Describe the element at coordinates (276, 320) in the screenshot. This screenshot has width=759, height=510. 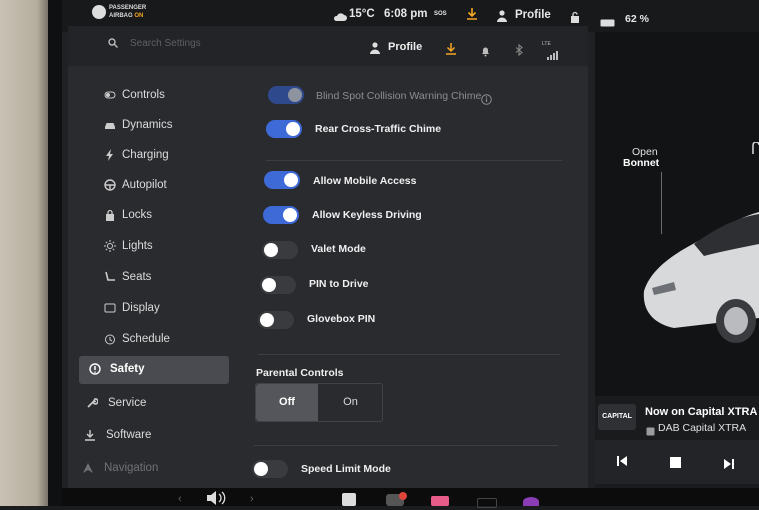
I see `glovebox-pin-toggle` at that location.